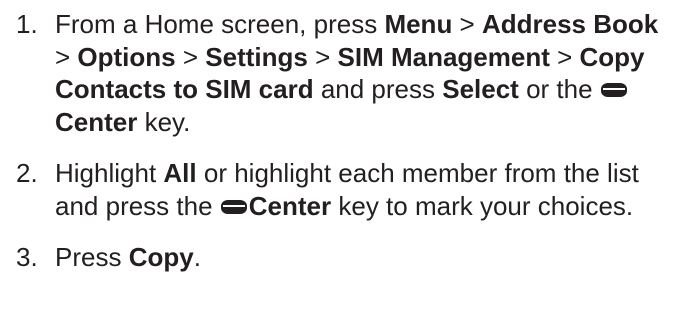 The width and height of the screenshot is (678, 324). I want to click on step-number: 1., so click(27, 24).